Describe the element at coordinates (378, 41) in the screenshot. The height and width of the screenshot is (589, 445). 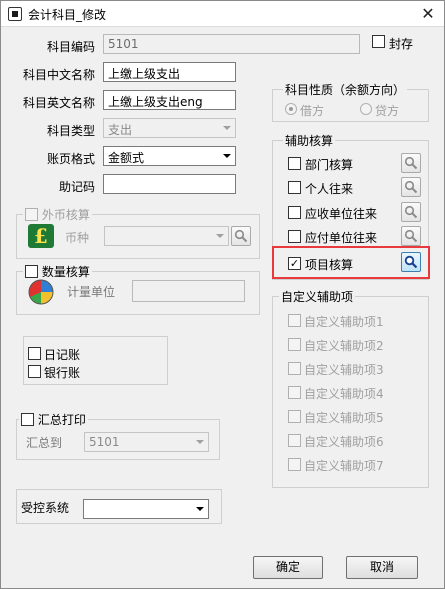
I see `sealed-checkbox` at that location.